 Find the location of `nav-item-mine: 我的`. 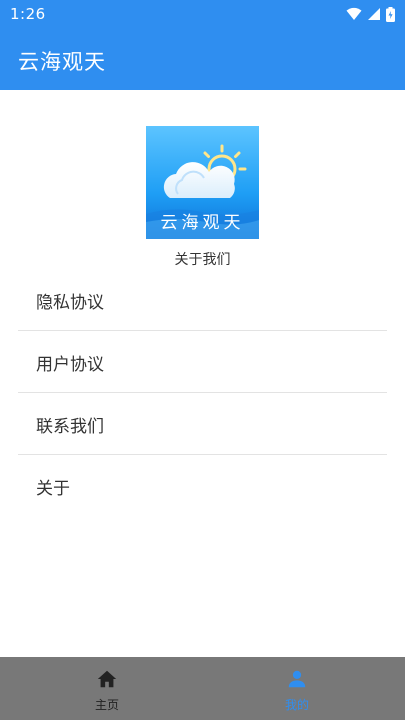

nav-item-mine: 我的 is located at coordinates (297, 688).